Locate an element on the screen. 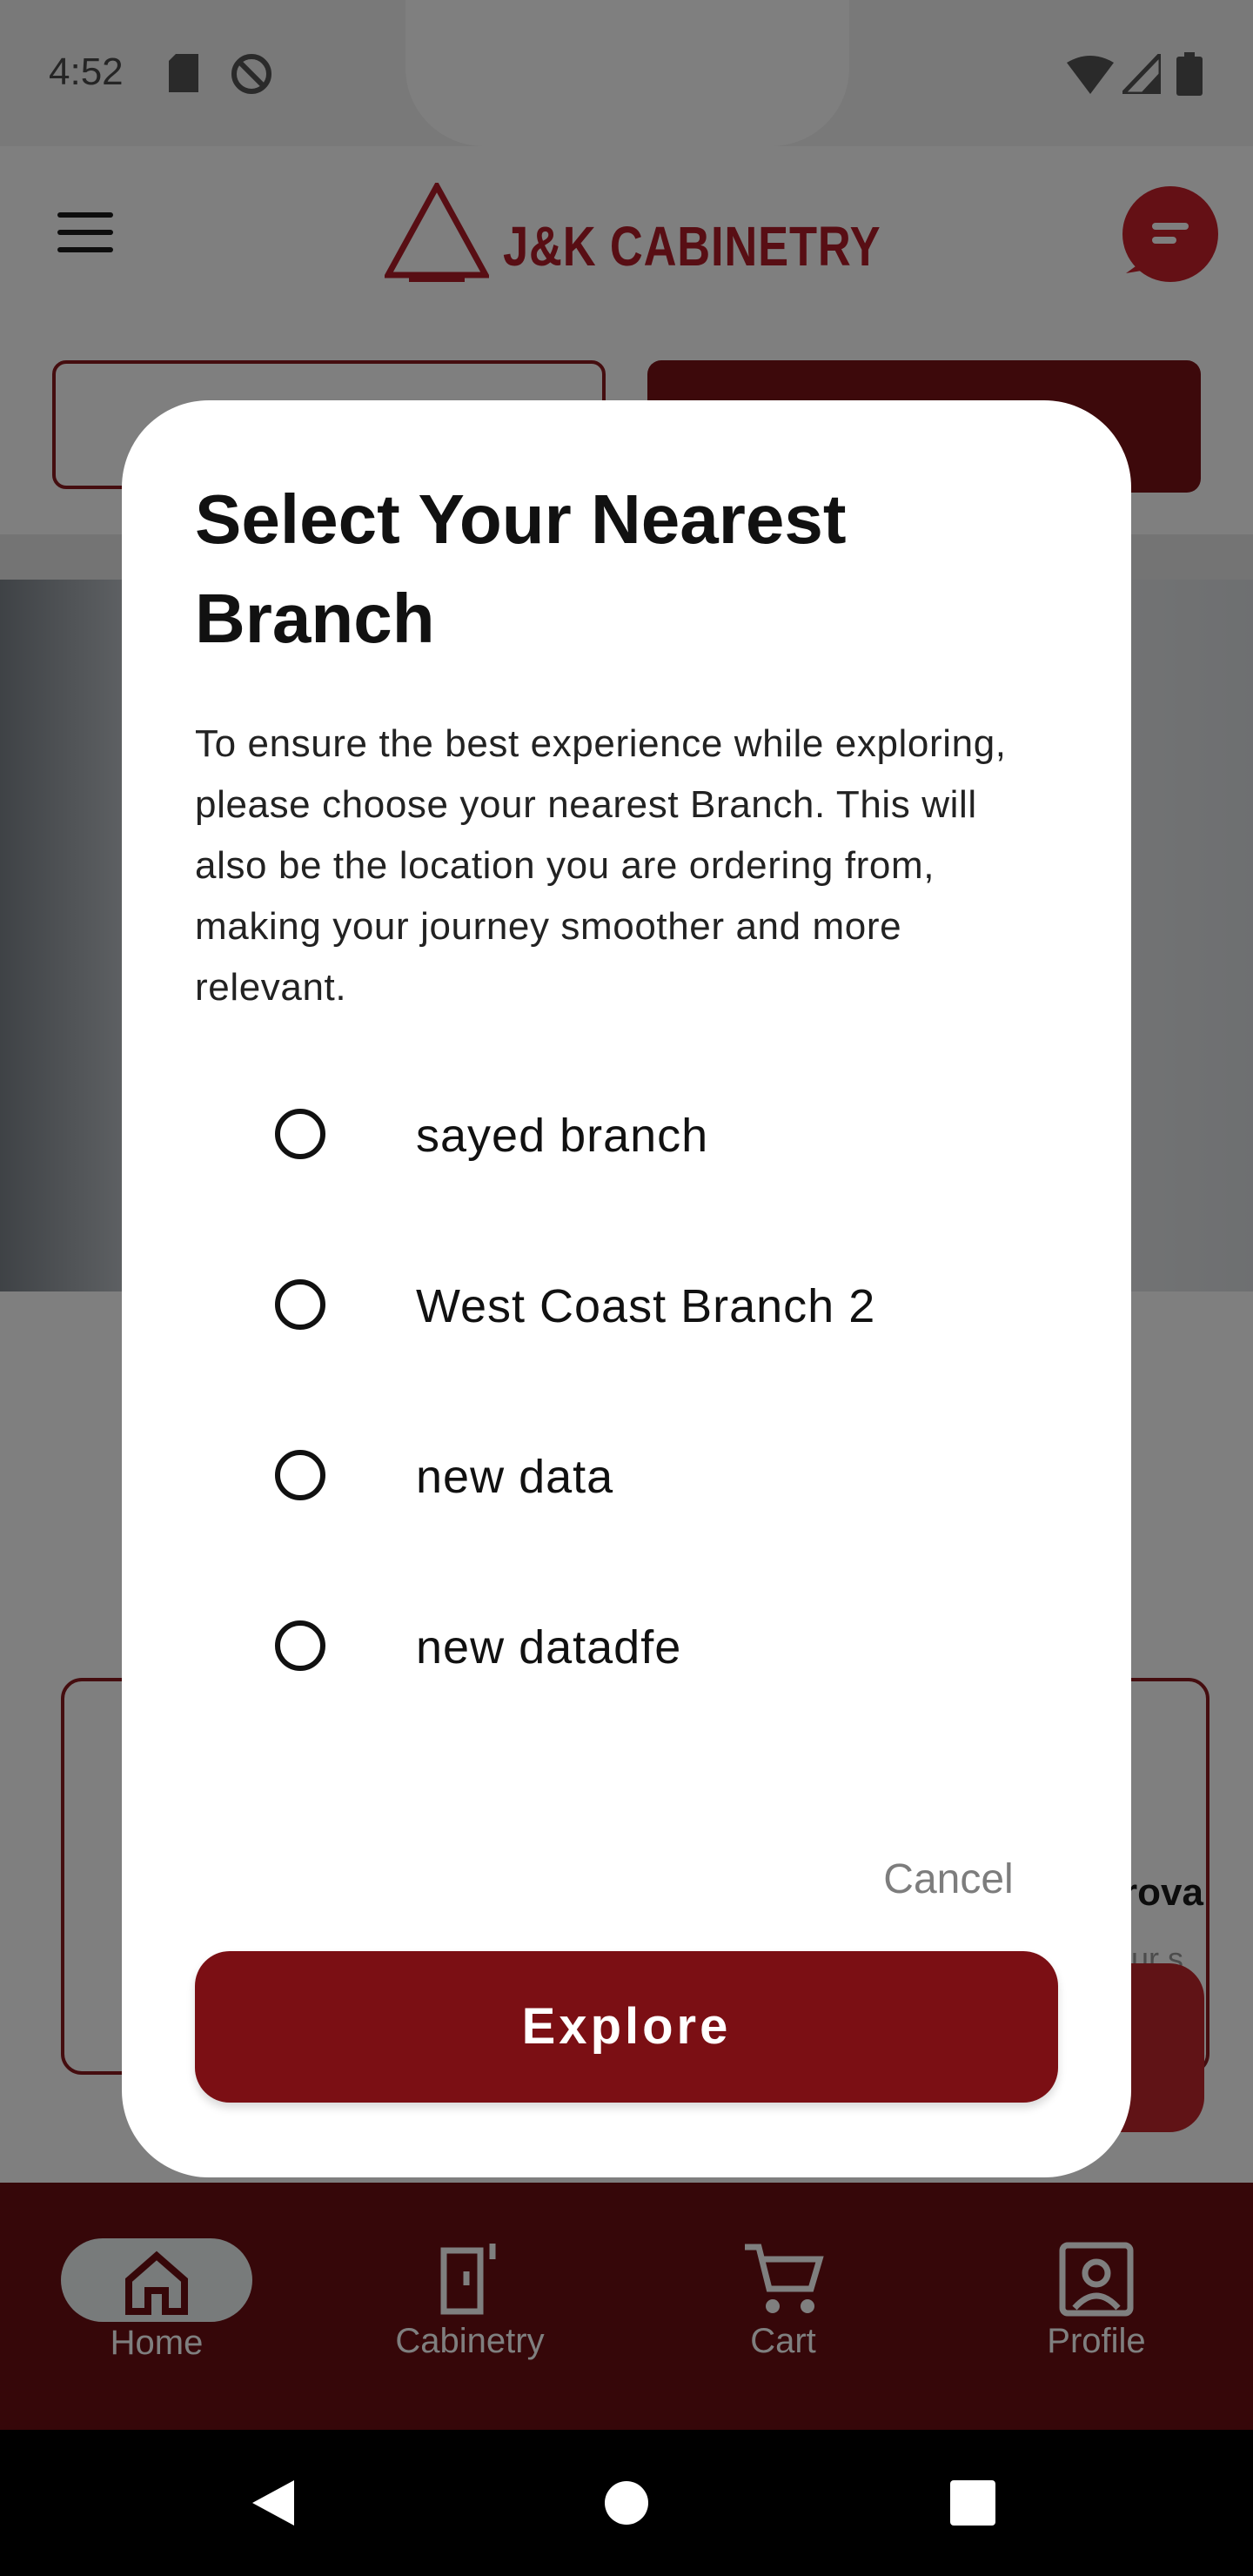 The width and height of the screenshot is (1253, 2576). back-icon is located at coordinates (273, 2503).